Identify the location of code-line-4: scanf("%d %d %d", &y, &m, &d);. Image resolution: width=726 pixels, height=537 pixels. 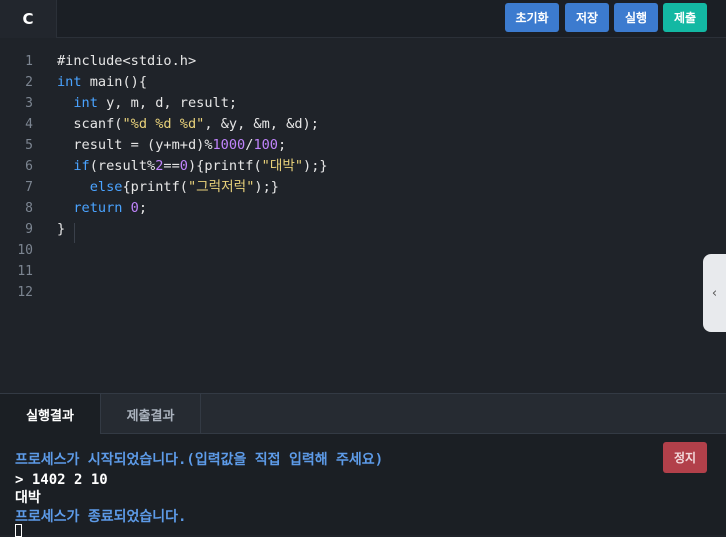
(188, 124).